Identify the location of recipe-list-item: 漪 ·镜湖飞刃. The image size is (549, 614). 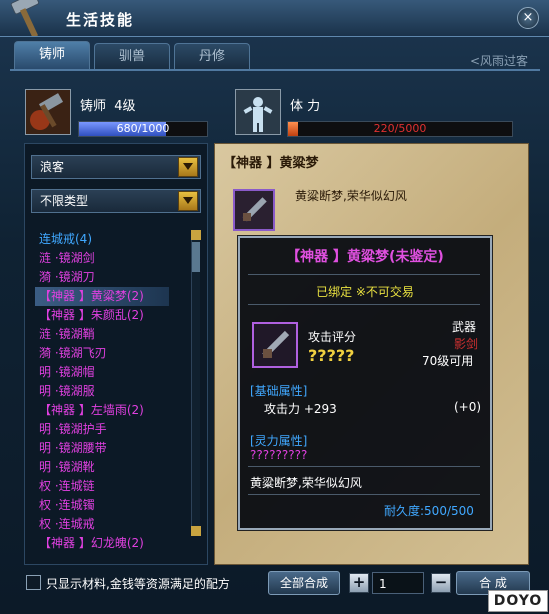
(114, 353).